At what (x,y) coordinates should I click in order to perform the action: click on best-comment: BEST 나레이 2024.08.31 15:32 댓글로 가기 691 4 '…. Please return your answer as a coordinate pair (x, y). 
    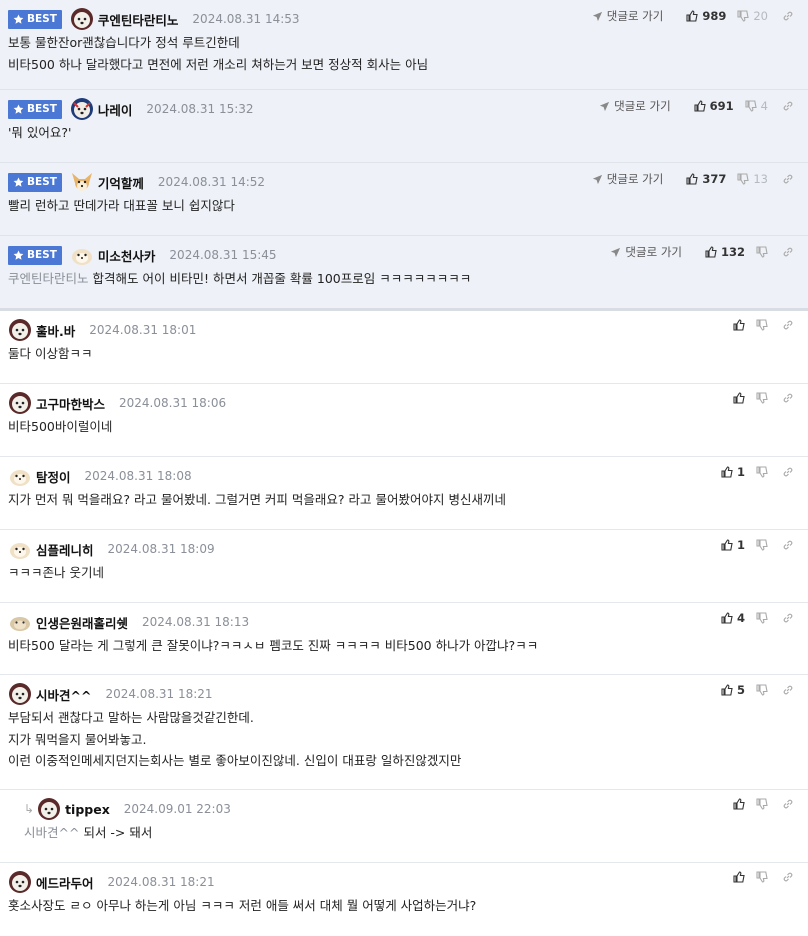
    Looking at the image, I should click on (404, 126).